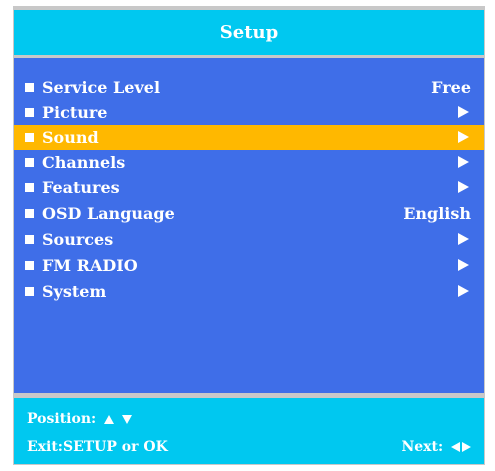 The width and height of the screenshot is (495, 471). Describe the element at coordinates (45, 447) in the screenshot. I see `exit-hint-label: Exit:` at that location.